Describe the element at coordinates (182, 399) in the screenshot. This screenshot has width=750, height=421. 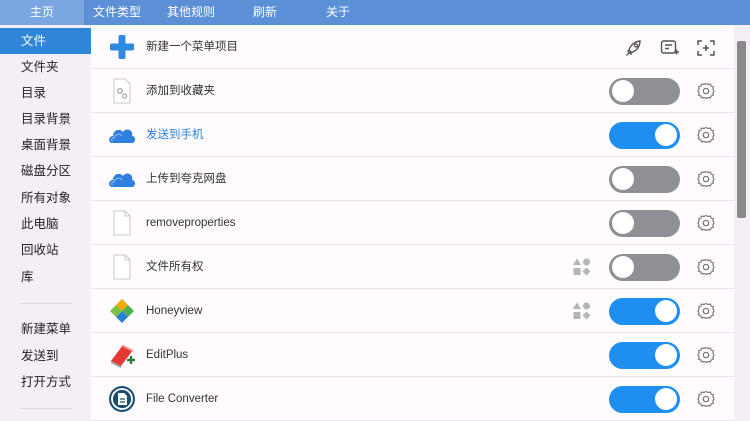
I see `menu-item-label: File Converter` at that location.